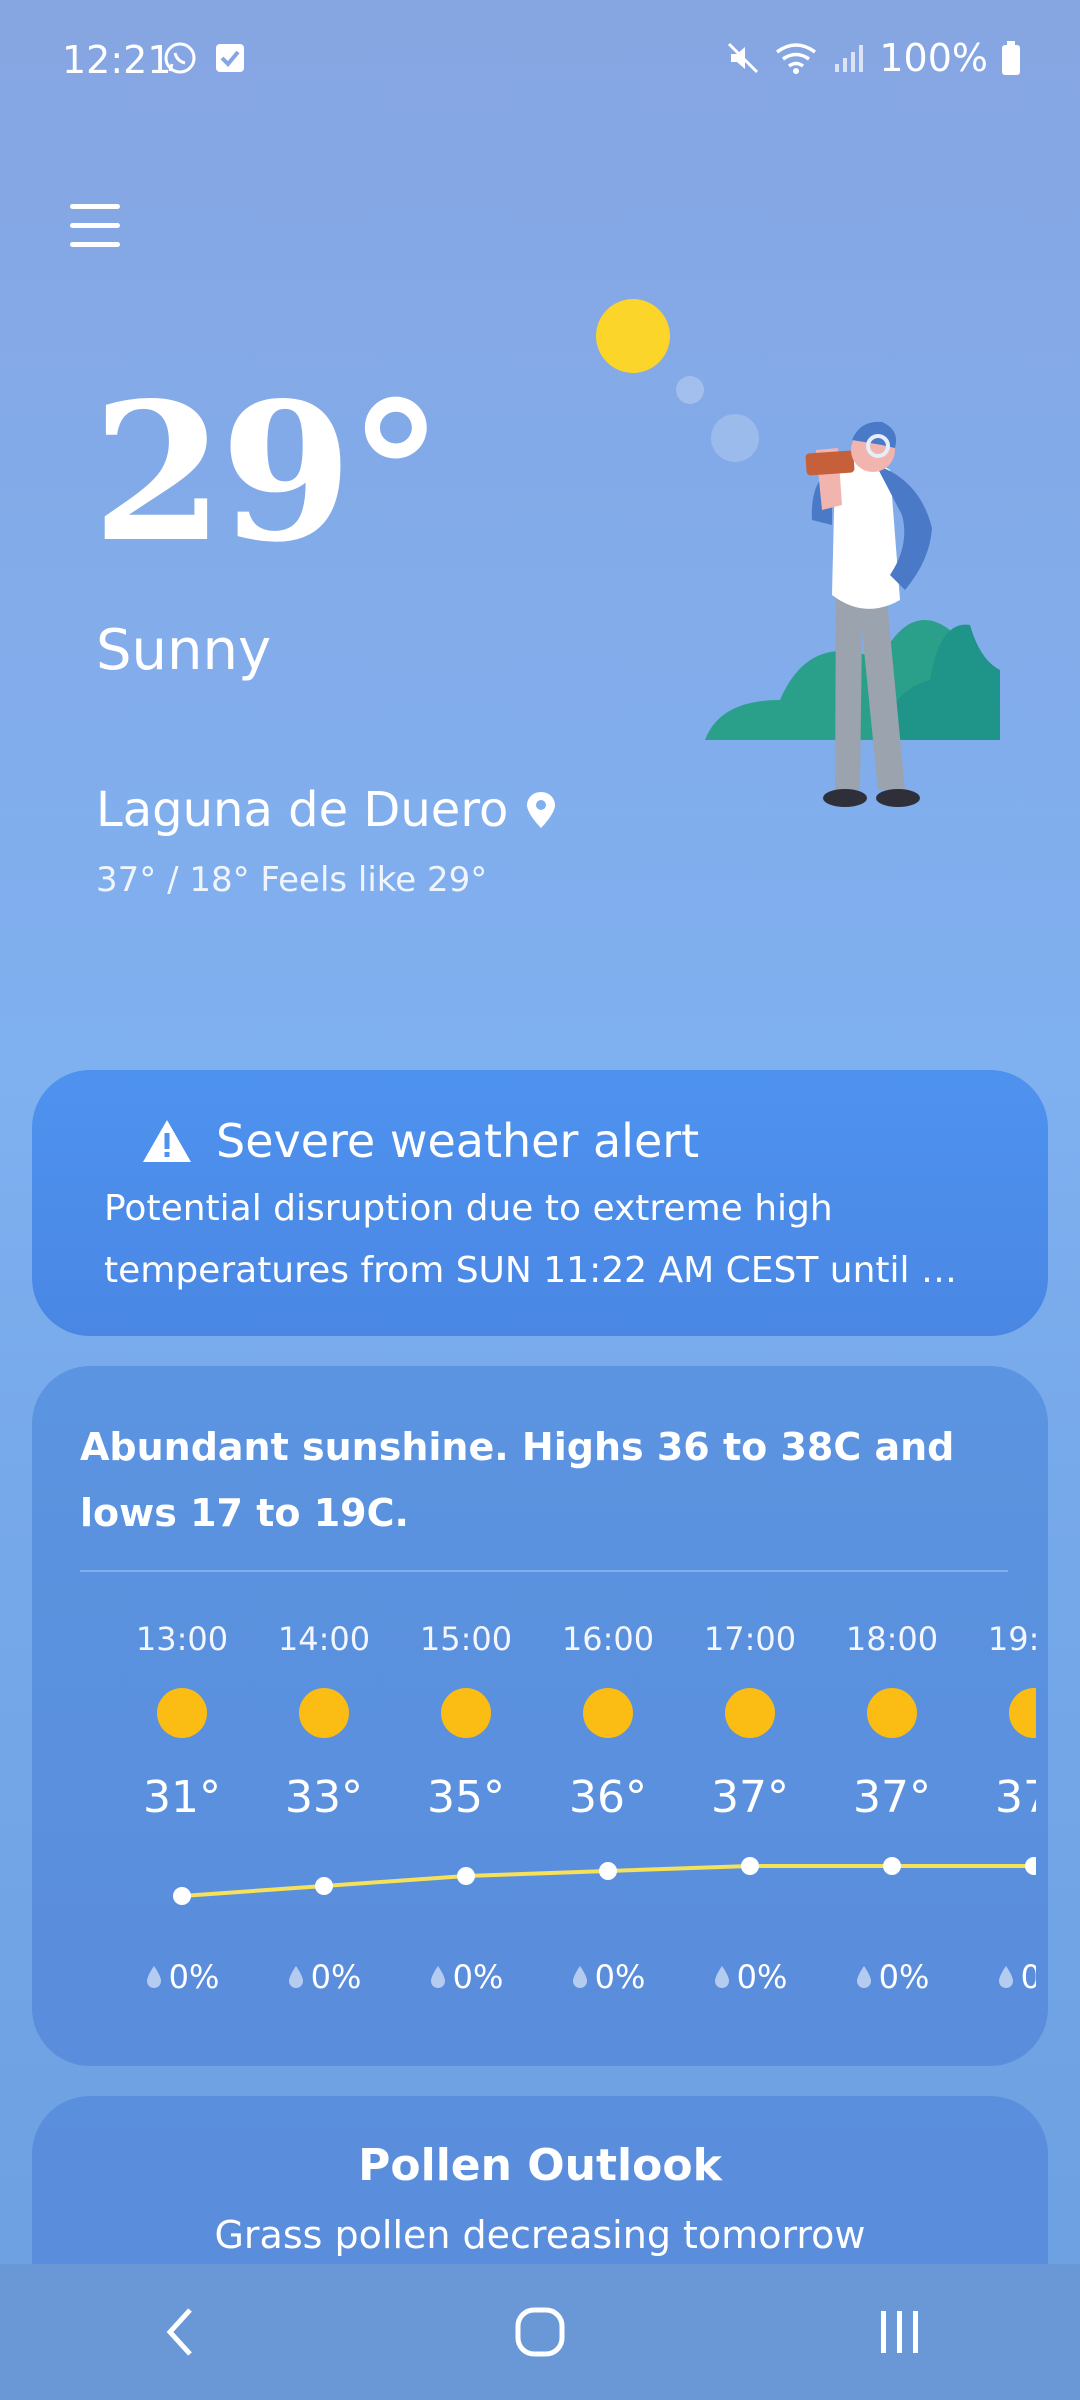 Image resolution: width=1080 pixels, height=2400 pixels. Describe the element at coordinates (95, 206) in the screenshot. I see `hamburger-icon` at that location.